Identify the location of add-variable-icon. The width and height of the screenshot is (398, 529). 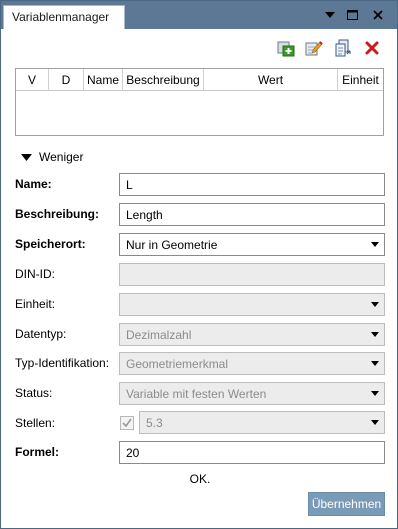
(286, 48).